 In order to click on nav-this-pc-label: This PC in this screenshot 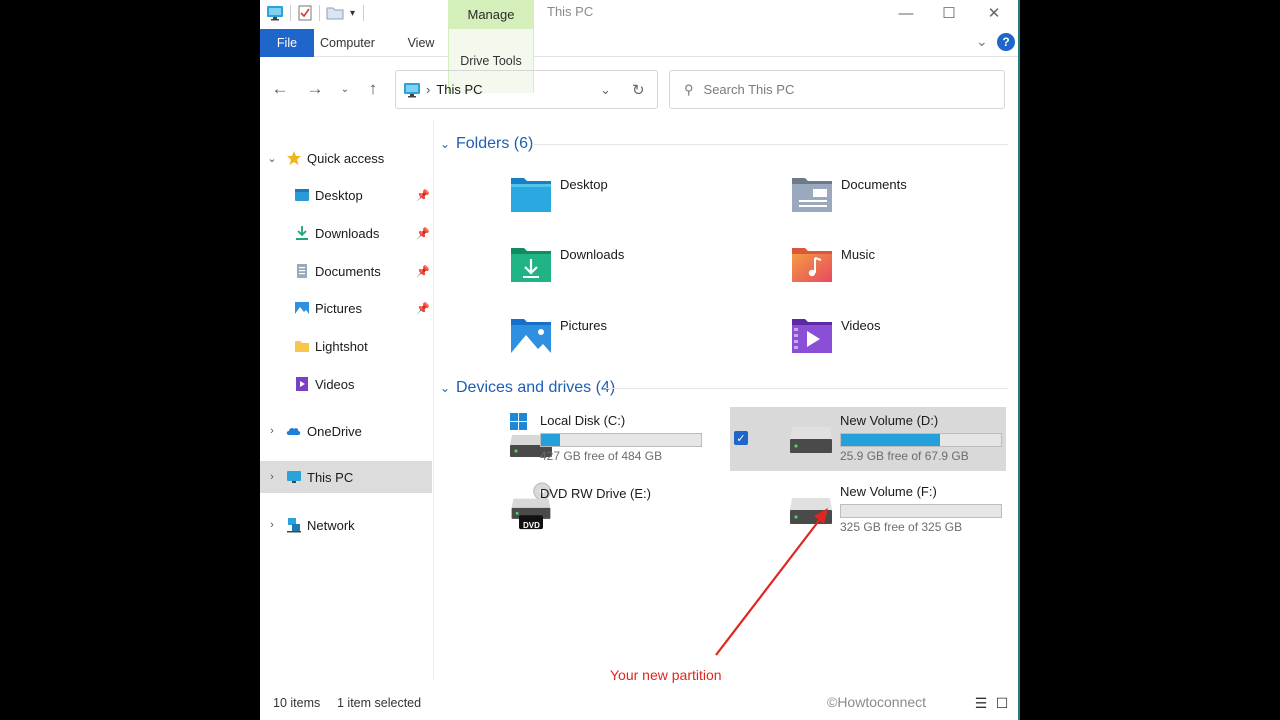, I will do `click(330, 477)`.